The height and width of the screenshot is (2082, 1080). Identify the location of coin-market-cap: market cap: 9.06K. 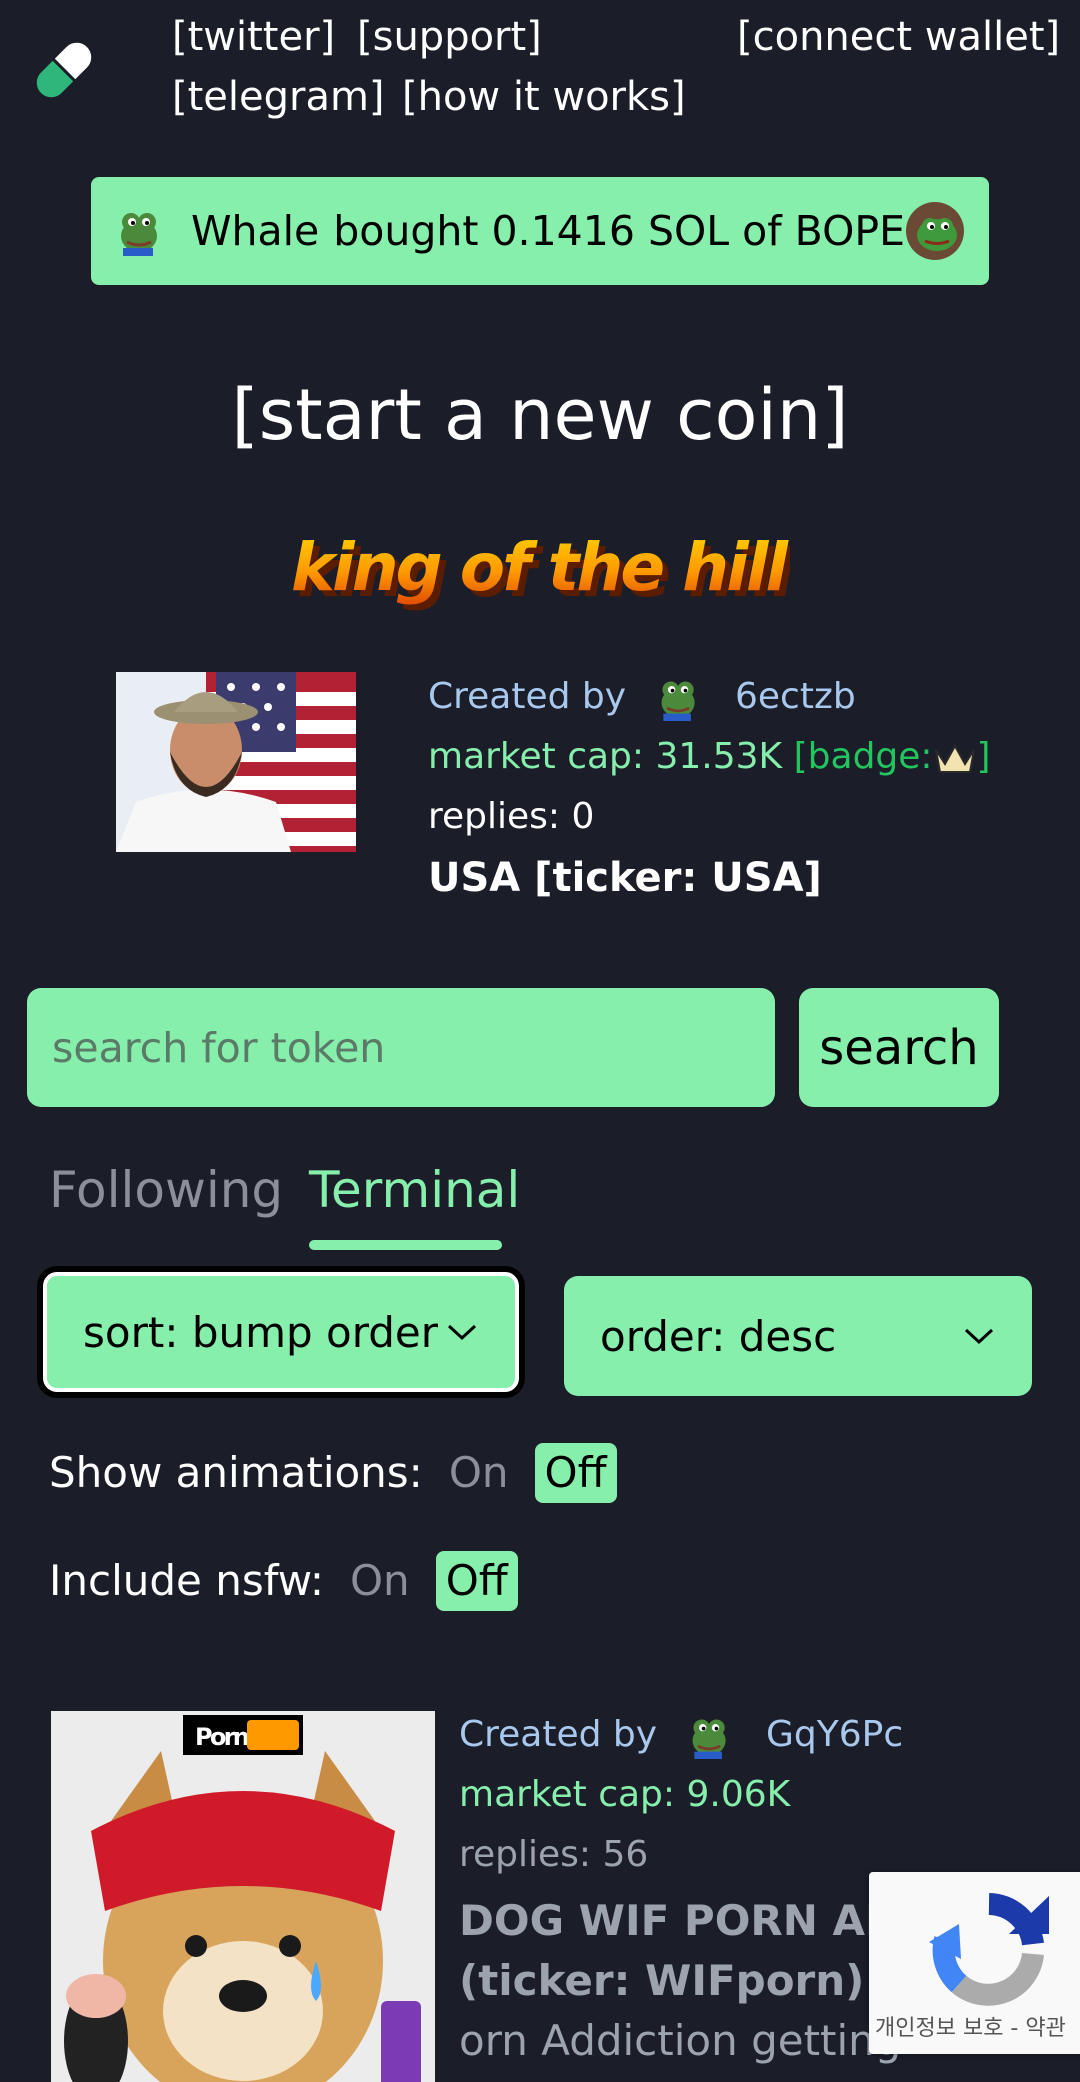
(625, 1794).